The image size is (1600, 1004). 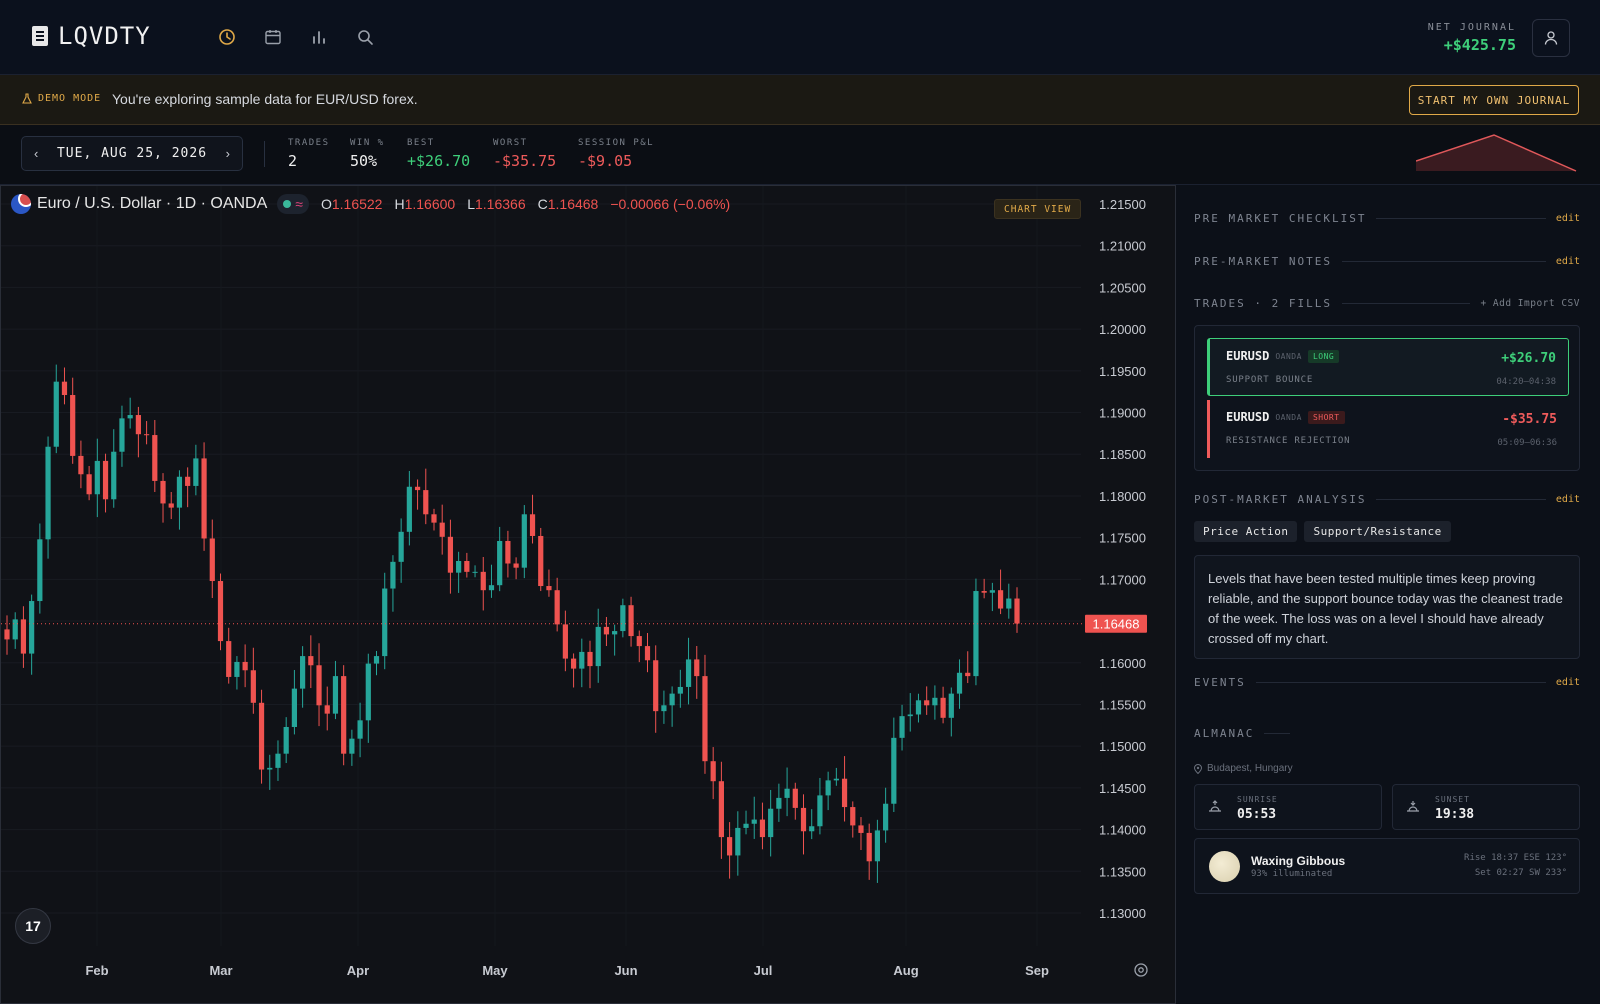 I want to click on symbol-name: Euro / U.S. Dollar · 1D · OANDA, so click(x=152, y=204).